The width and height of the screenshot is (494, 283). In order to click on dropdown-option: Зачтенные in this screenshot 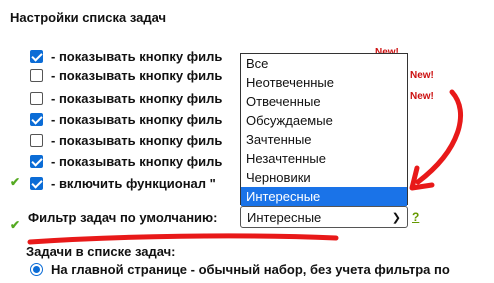, I will do `click(324, 139)`.